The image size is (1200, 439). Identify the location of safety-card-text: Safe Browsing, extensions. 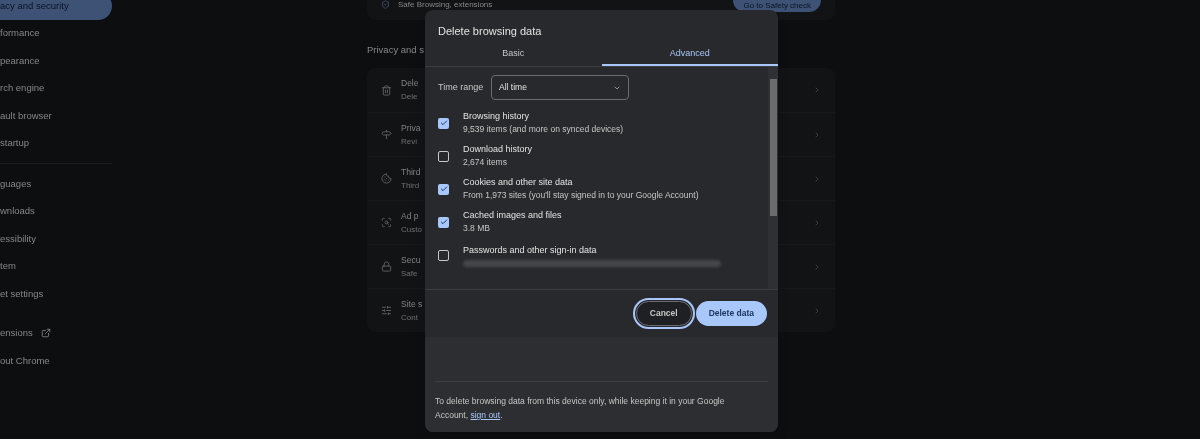
(445, 4).